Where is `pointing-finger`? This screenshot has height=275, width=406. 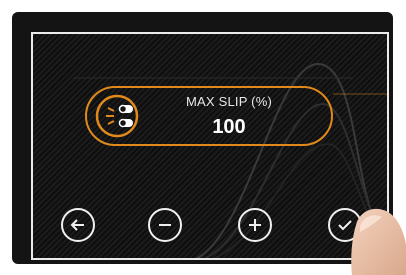
pointing-finger is located at coordinates (378, 241).